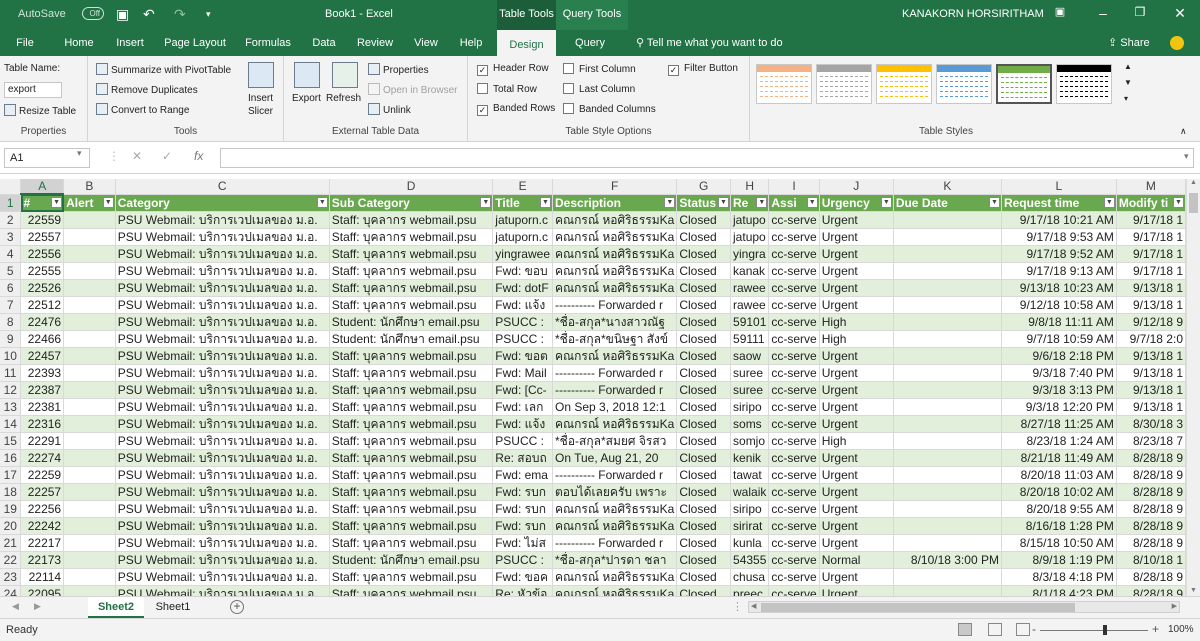  I want to click on column-header-l: L, so click(1059, 187).